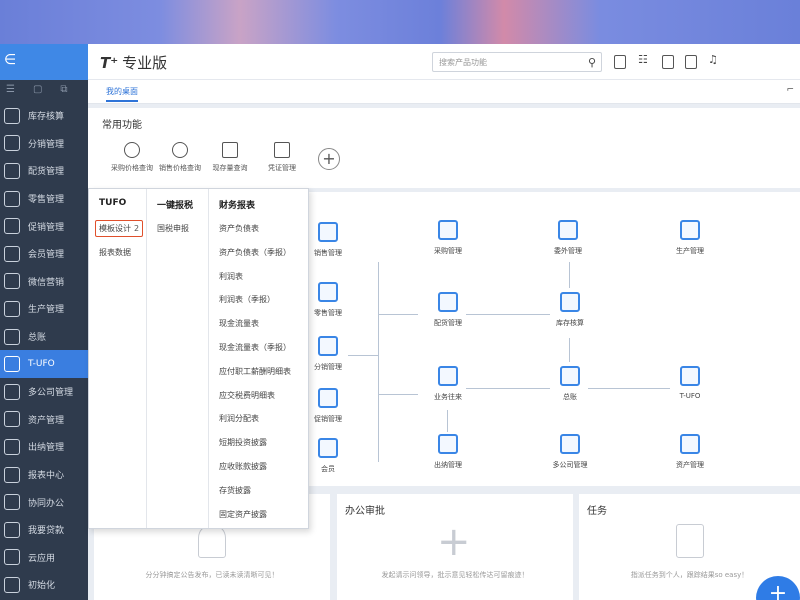  I want to click on menu-item-financial-report: 现金流量表（季报）, so click(255, 347).